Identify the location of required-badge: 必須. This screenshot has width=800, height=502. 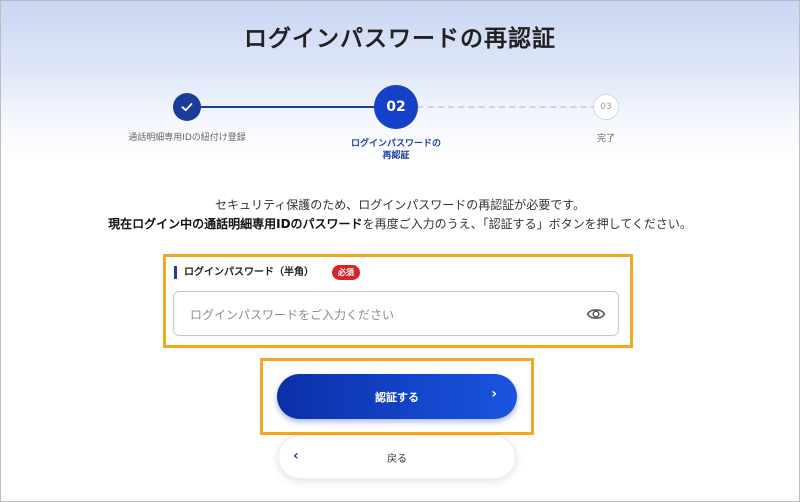
(346, 272).